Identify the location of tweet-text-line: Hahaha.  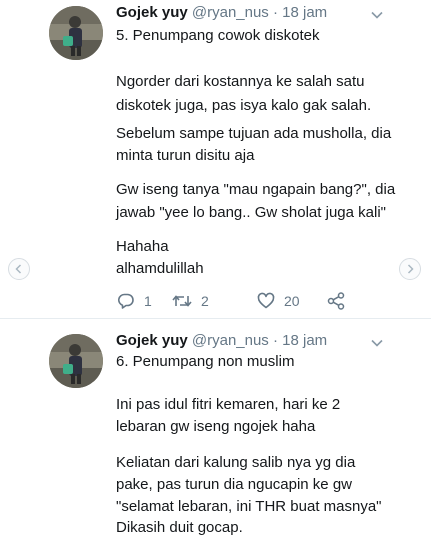
(142, 246).